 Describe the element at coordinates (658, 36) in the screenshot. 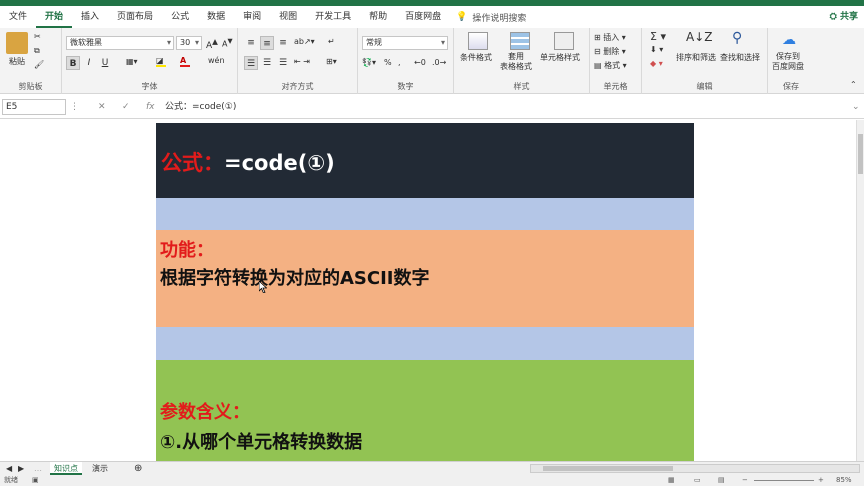

I see `autosum-icon: Σ ▾` at that location.